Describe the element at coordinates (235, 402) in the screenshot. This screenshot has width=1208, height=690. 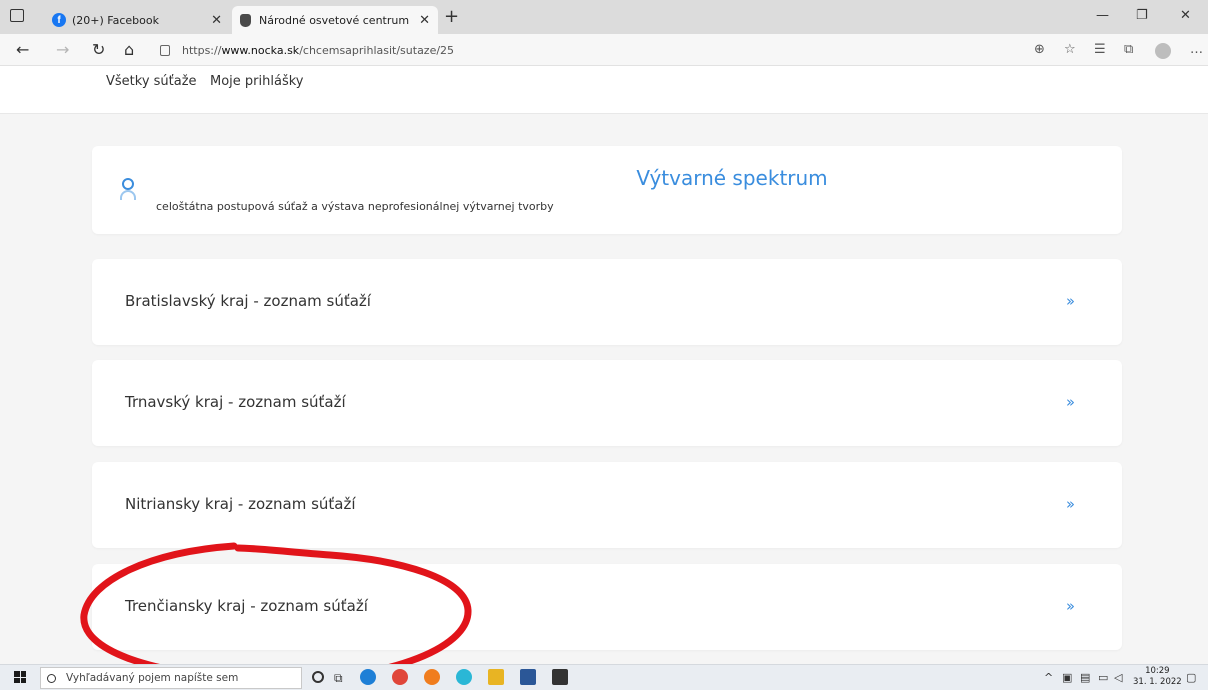
I see `region-label: Trnavský kraj - zoznam súťaží` at that location.